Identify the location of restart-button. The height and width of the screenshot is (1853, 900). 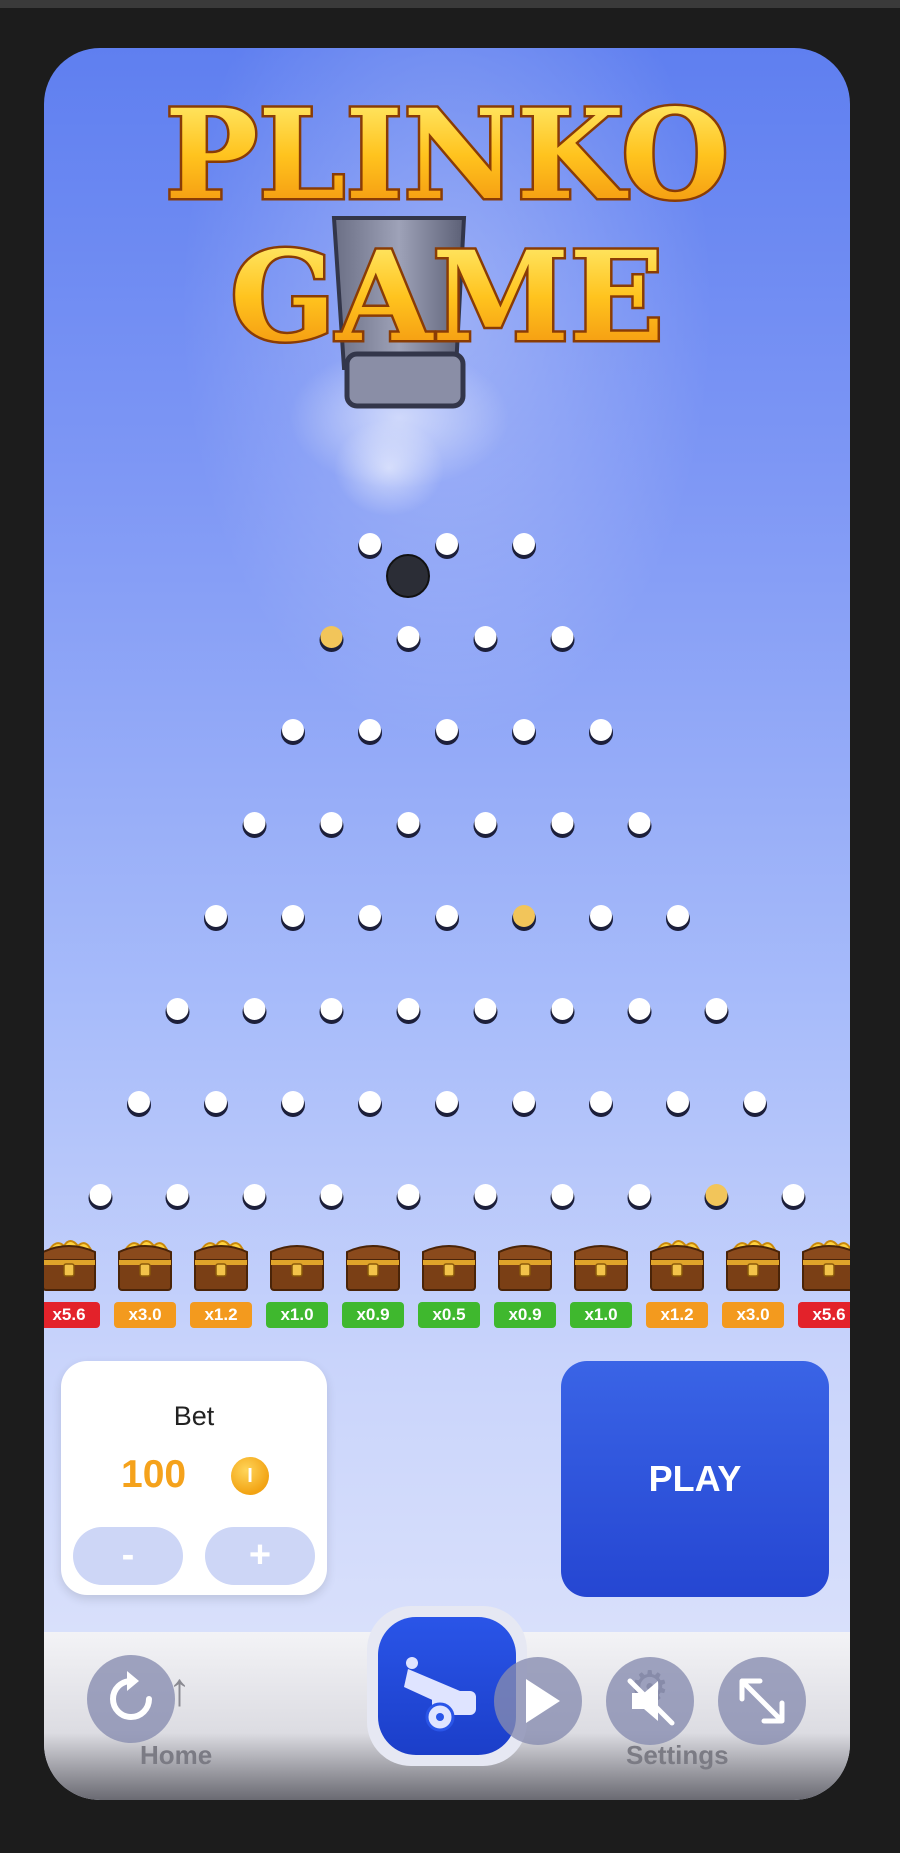
(131, 1699).